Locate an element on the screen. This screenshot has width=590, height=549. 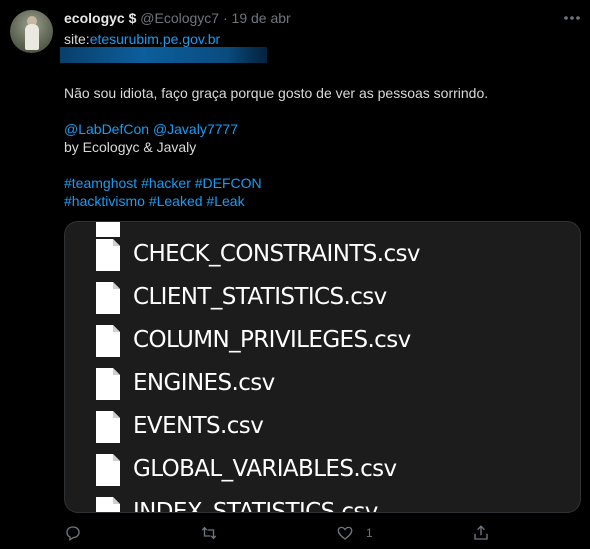
redaction-bar is located at coordinates (163, 55).